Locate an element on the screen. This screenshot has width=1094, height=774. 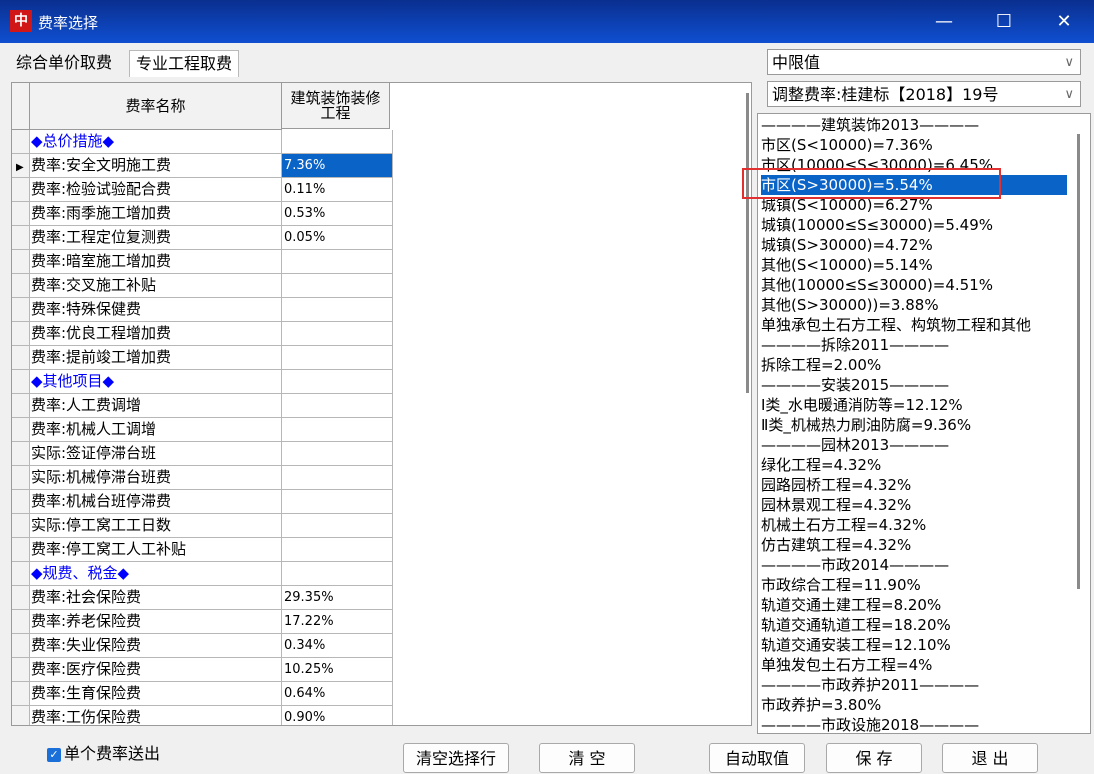
rate-name-cell: 费率:机械人工调增 is located at coordinates (156, 430).